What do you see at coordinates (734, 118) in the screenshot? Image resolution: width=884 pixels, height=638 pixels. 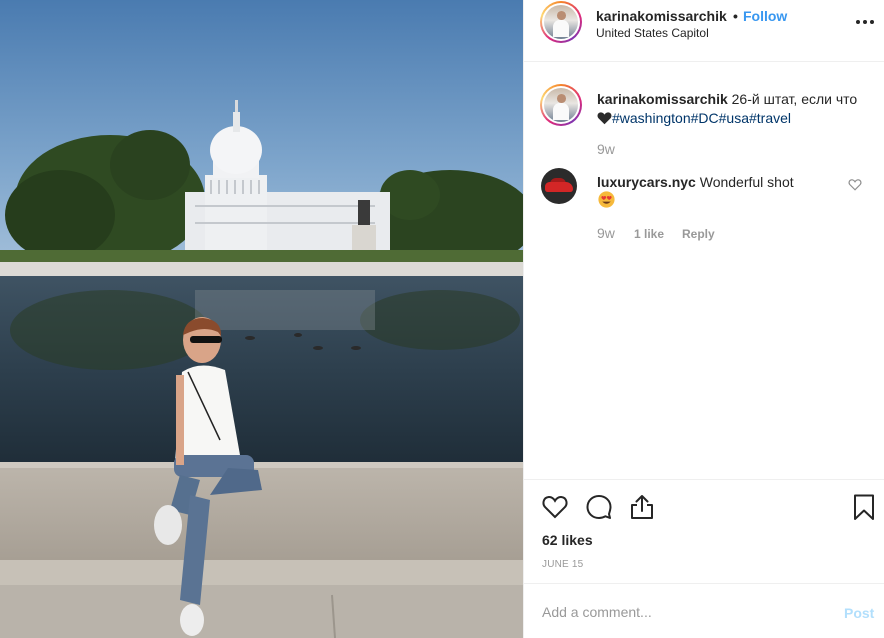 I see `hashtag-usa: #usa` at bounding box center [734, 118].